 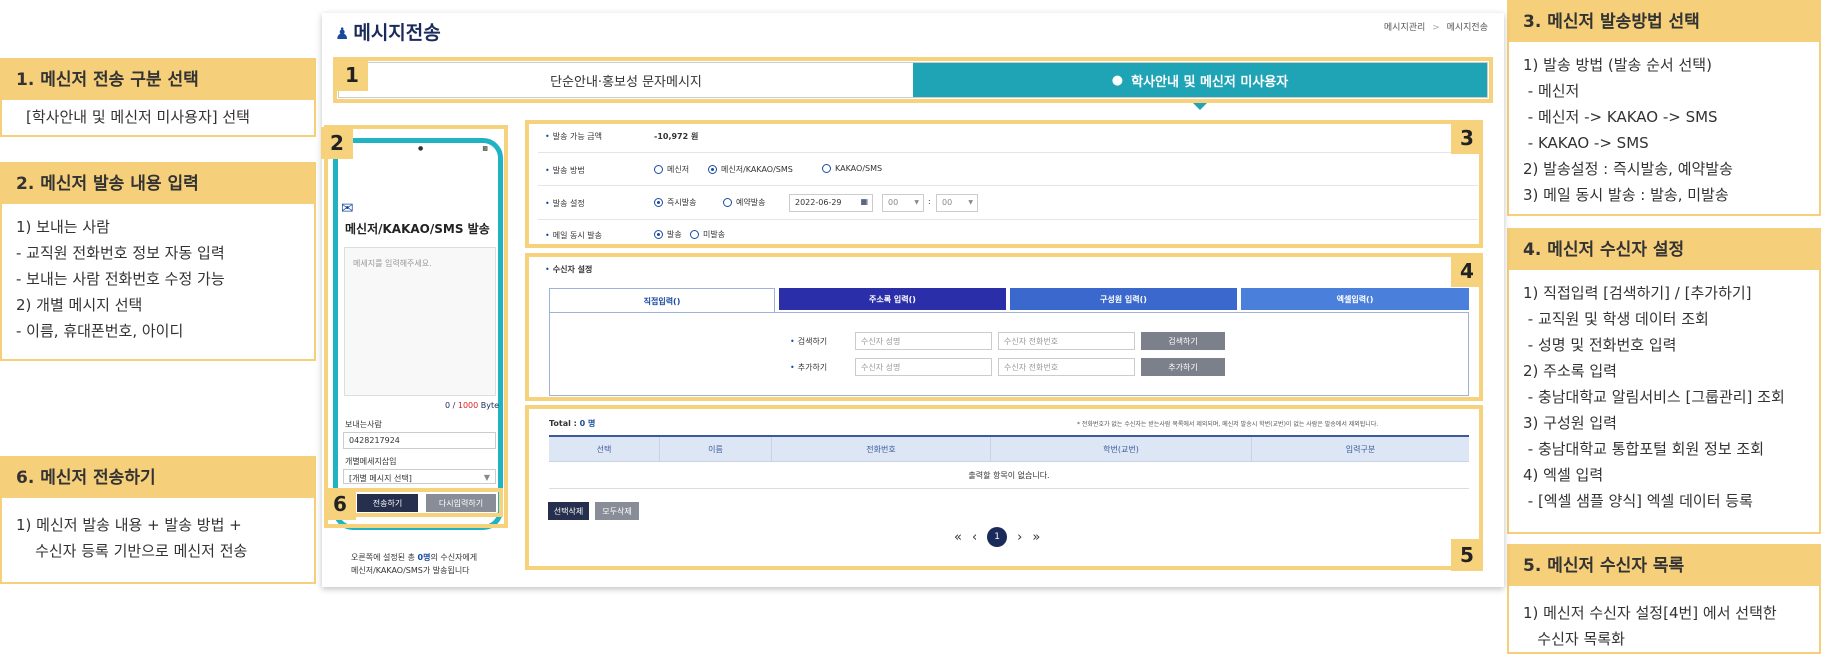 I want to click on marker-3: 3, so click(x=1467, y=138).